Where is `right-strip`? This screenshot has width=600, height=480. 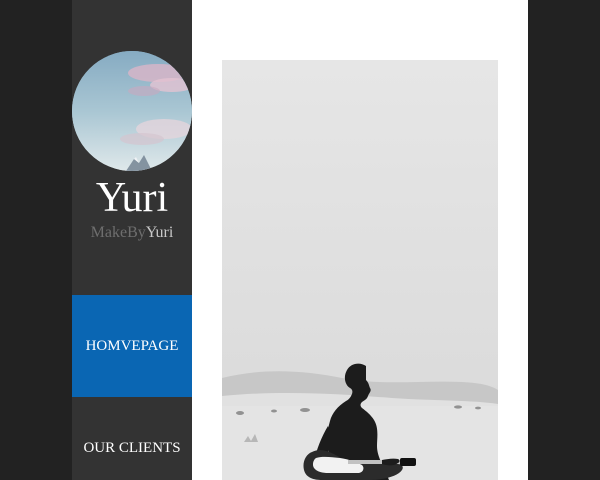 right-strip is located at coordinates (564, 240).